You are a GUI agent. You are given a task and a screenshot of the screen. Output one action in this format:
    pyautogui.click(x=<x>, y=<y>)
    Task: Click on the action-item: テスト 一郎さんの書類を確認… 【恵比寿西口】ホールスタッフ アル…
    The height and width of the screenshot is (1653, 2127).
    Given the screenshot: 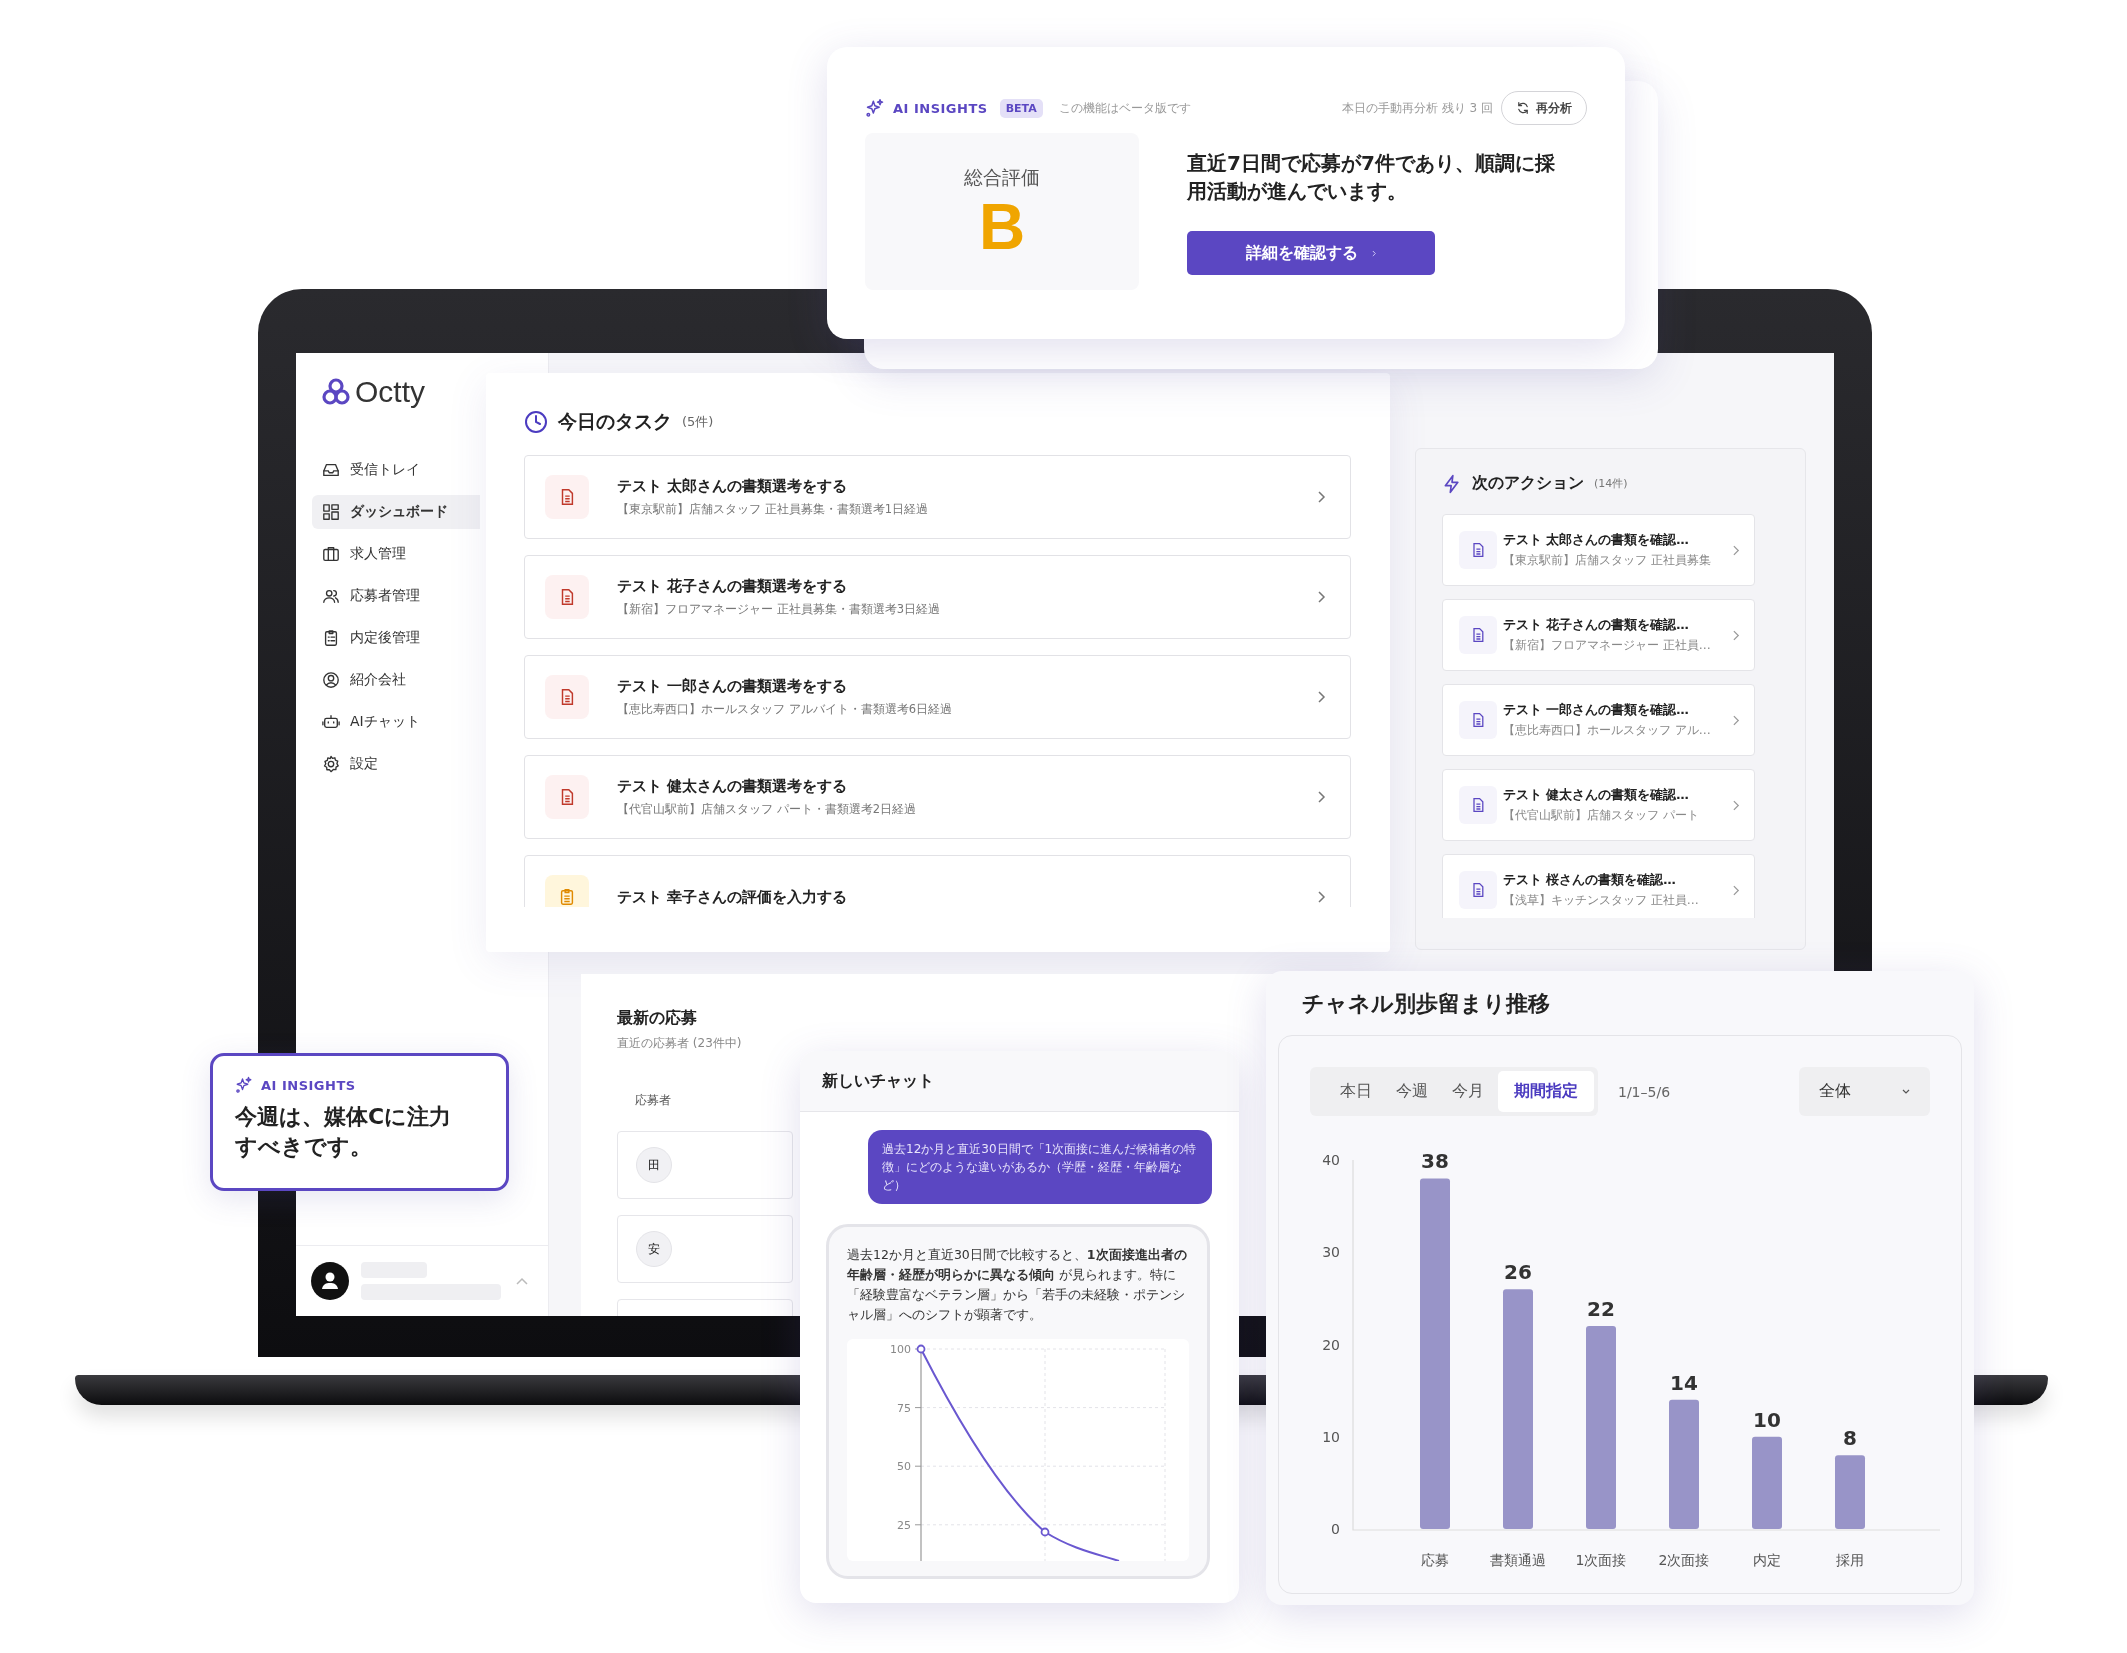 What is the action you would take?
    pyautogui.click(x=1598, y=720)
    